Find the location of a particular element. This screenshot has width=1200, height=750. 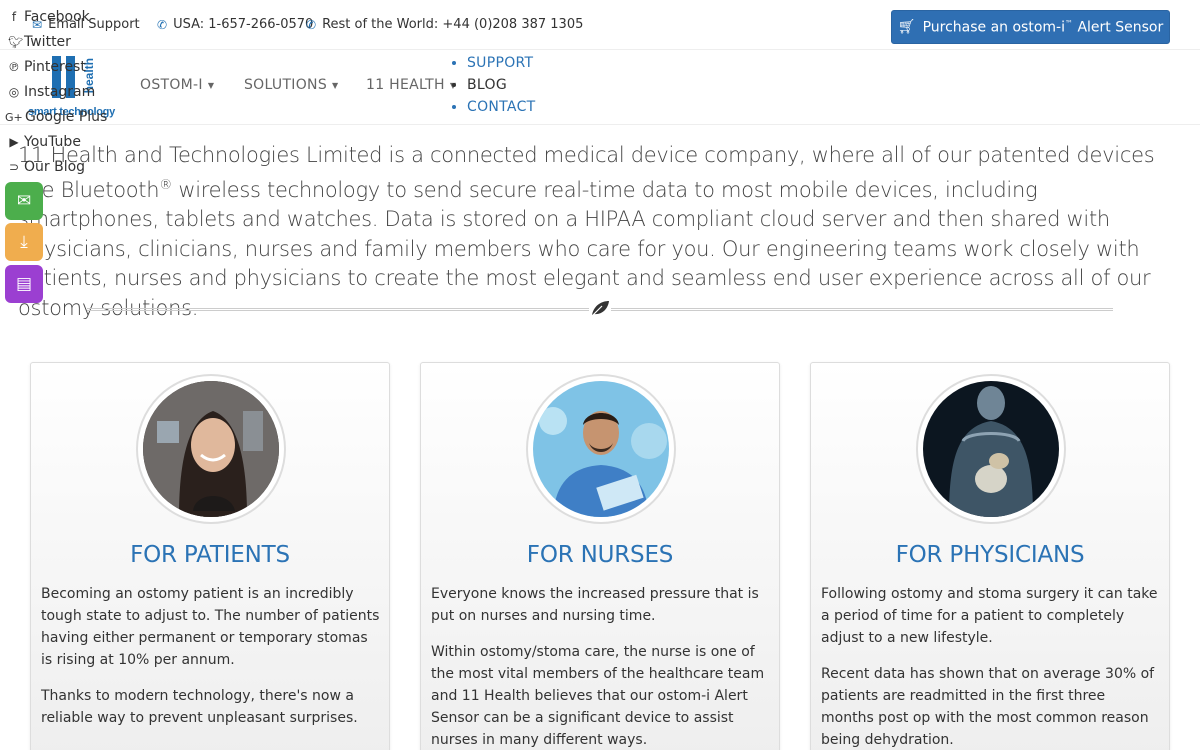

download-icon: ⤓ is located at coordinates (24, 242).